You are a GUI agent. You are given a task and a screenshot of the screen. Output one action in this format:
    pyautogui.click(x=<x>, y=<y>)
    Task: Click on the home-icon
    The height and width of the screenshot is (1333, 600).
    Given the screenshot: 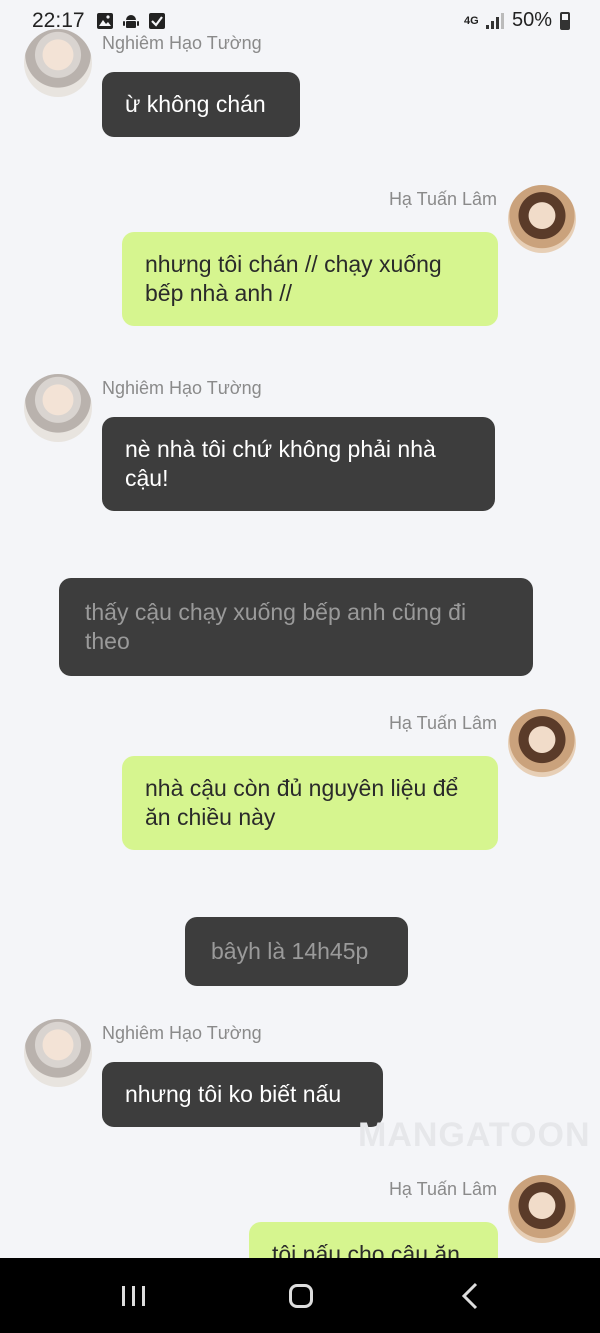 What is the action you would take?
    pyautogui.click(x=301, y=1296)
    